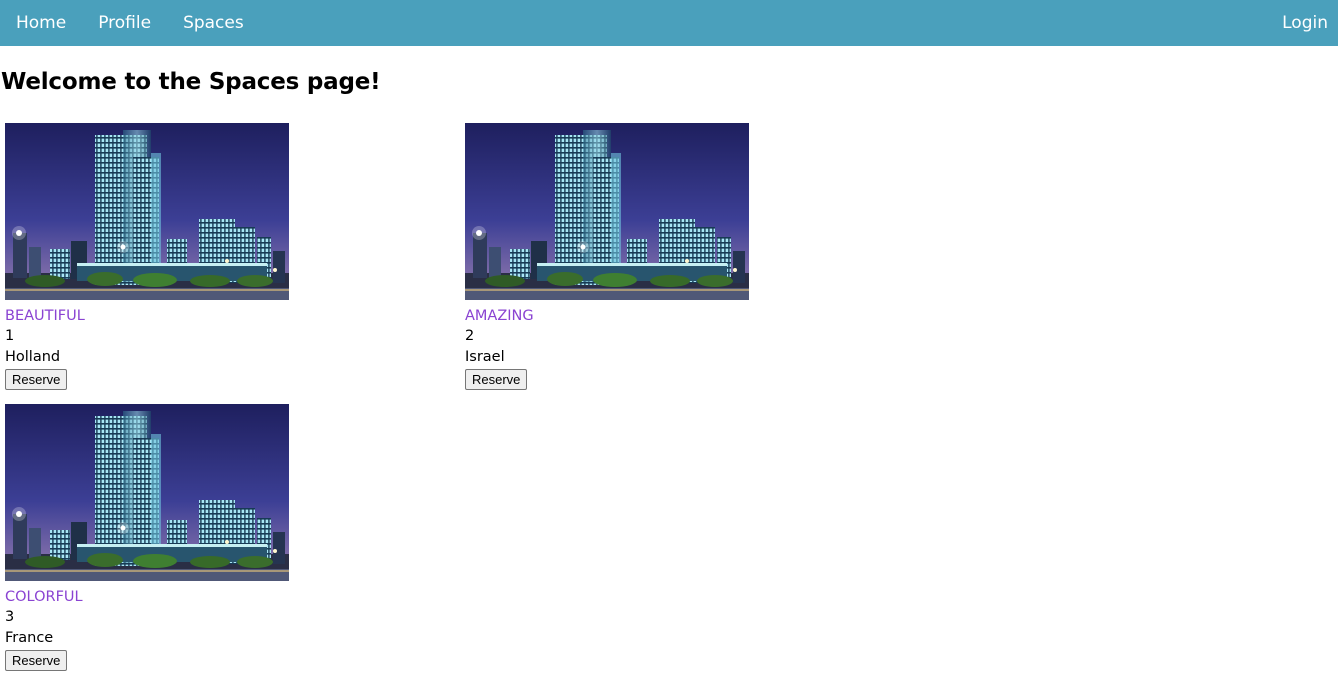  I want to click on nav-login-link: Login, so click(1302, 23).